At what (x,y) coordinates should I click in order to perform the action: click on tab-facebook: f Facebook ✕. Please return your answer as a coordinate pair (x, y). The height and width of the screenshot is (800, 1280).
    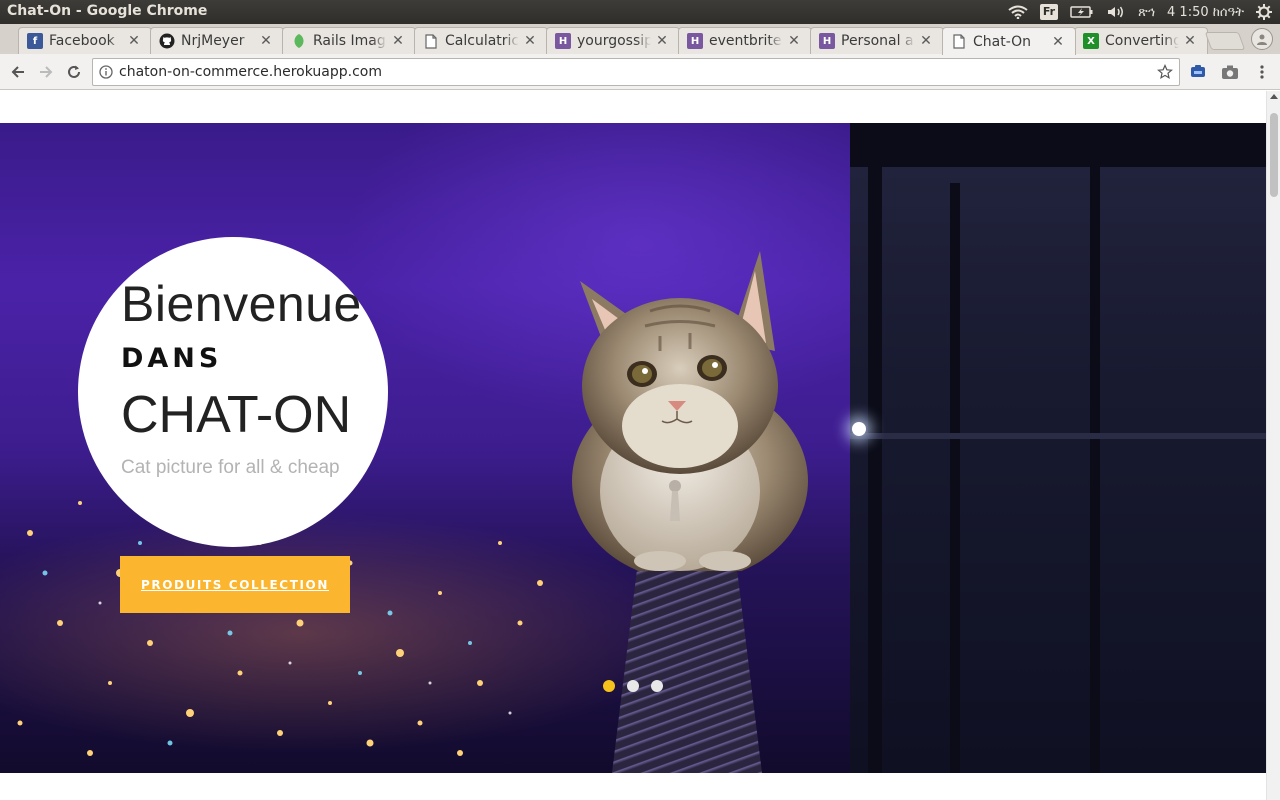
    Looking at the image, I should click on (85, 40).